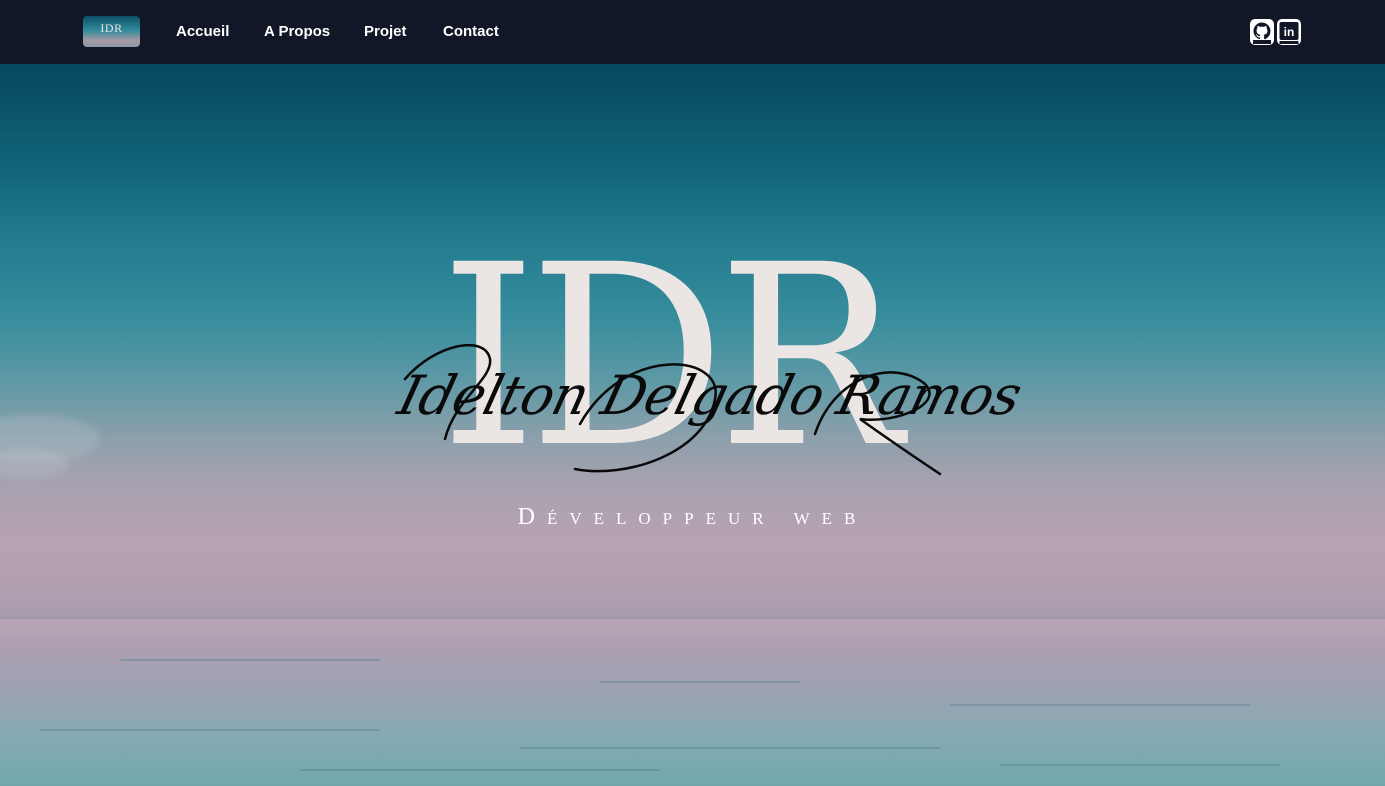 The image size is (1385, 786). I want to click on github-icon, so click(1262, 32).